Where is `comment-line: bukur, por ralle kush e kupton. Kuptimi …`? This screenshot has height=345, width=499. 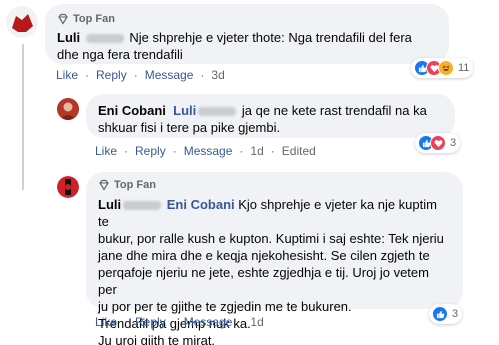
comment-line: bukur, por ralle kush e kupton. Kuptimi … is located at coordinates (271, 238).